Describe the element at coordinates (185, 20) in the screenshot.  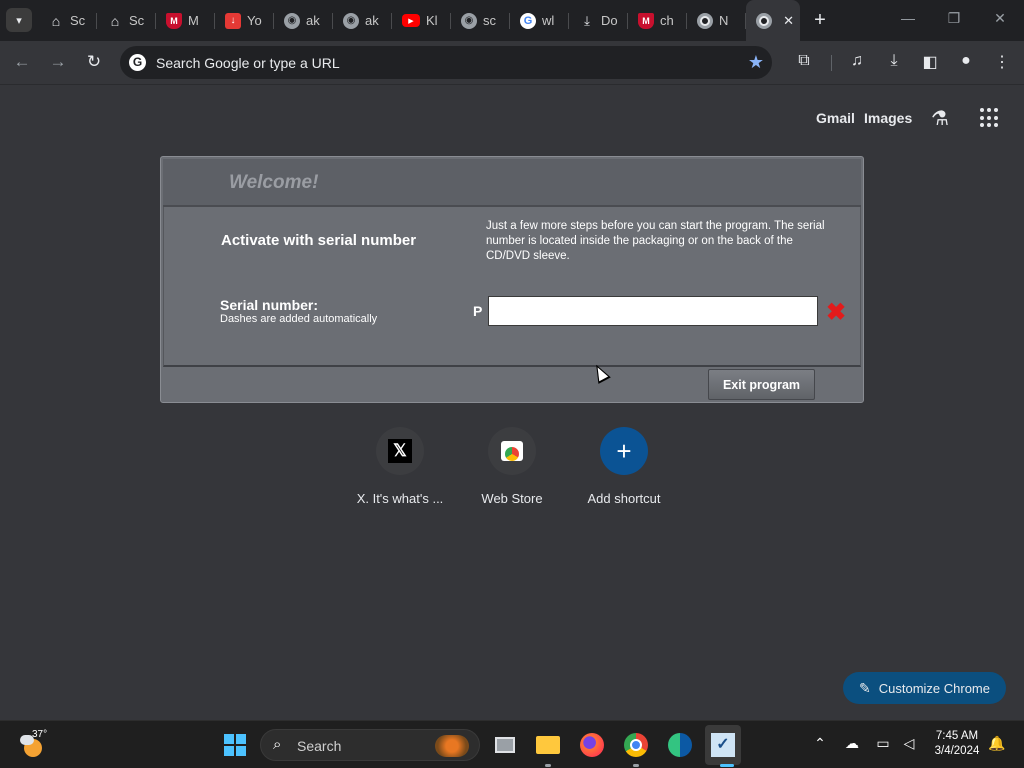
I see `tab-3: MM` at that location.